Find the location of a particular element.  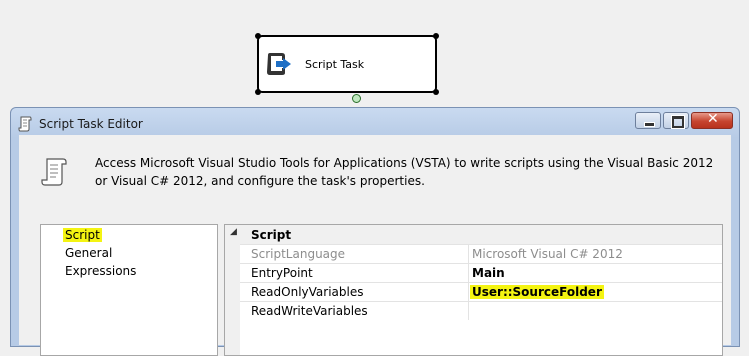

resize-handle-top-right is located at coordinates (436, 36).